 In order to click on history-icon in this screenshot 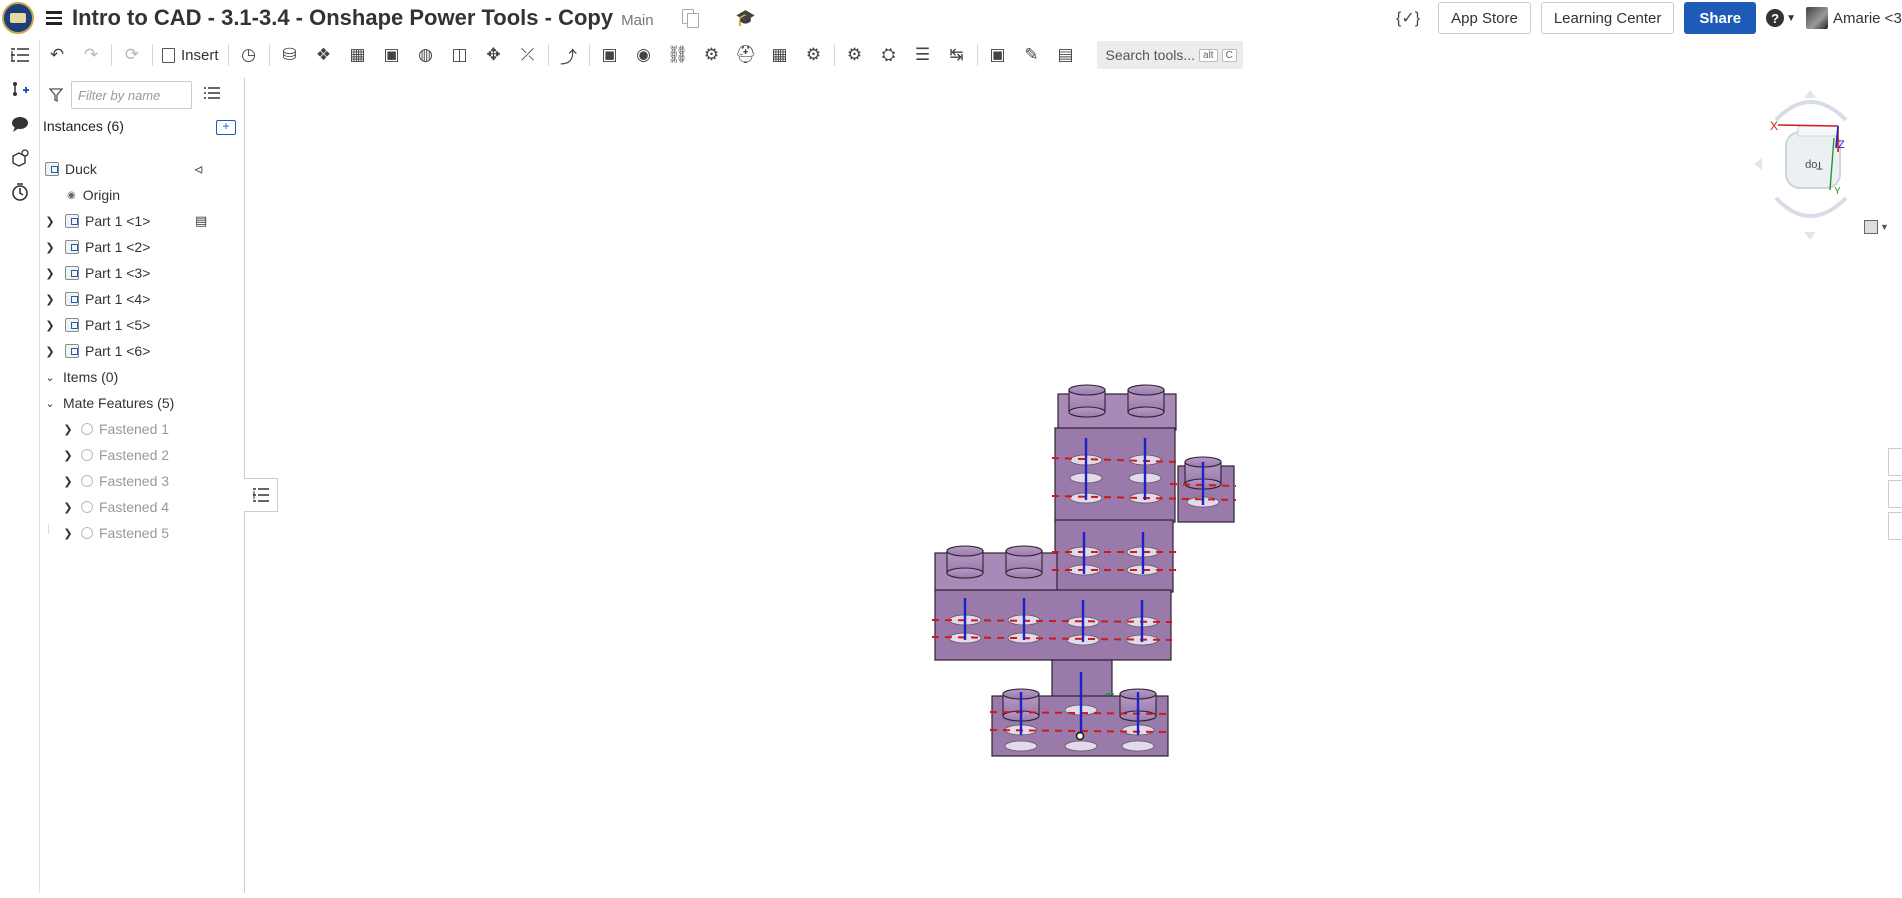, I will do `click(20, 192)`.